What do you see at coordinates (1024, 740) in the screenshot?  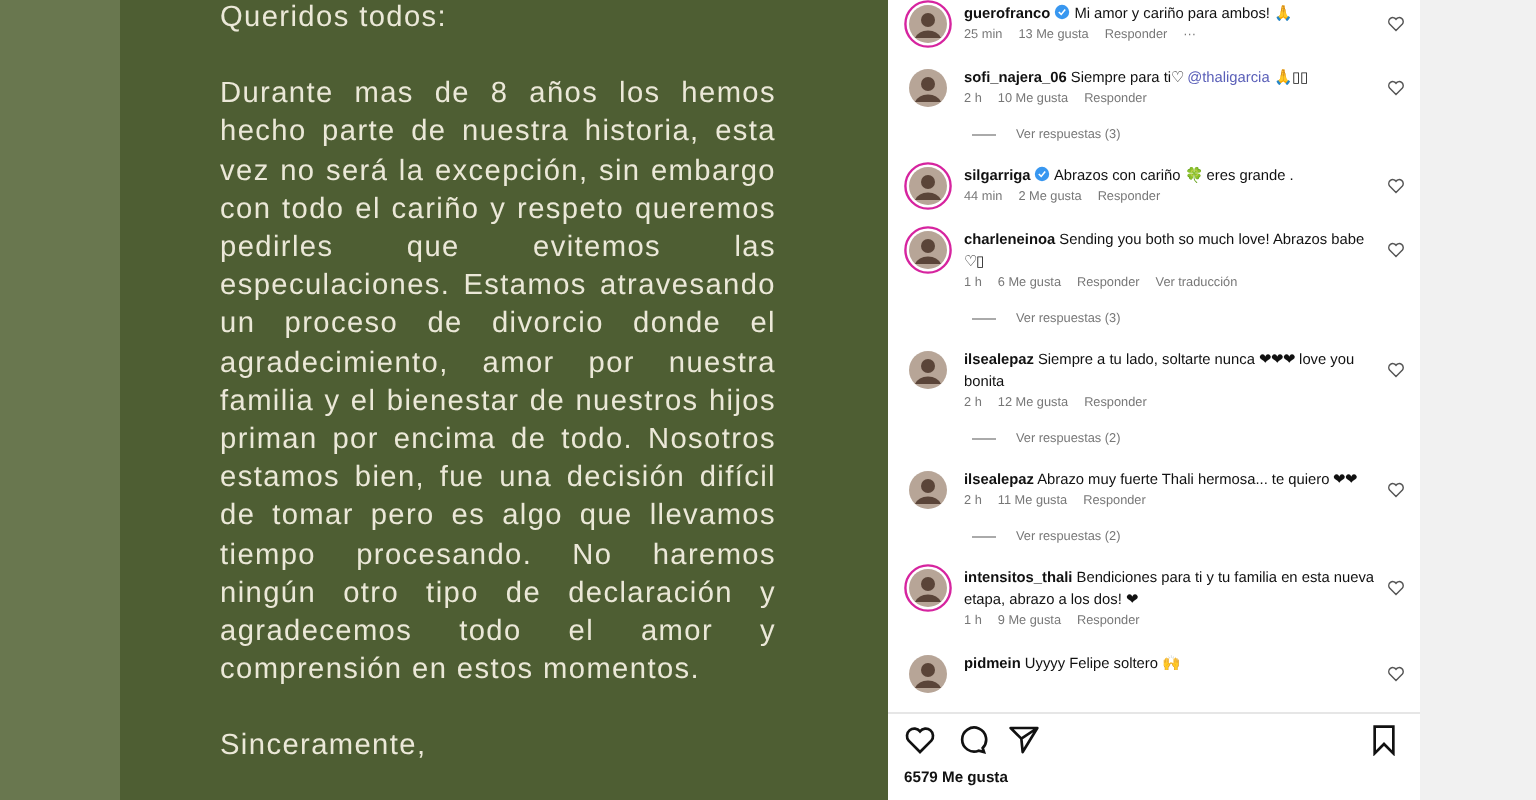 I see `share-icon` at bounding box center [1024, 740].